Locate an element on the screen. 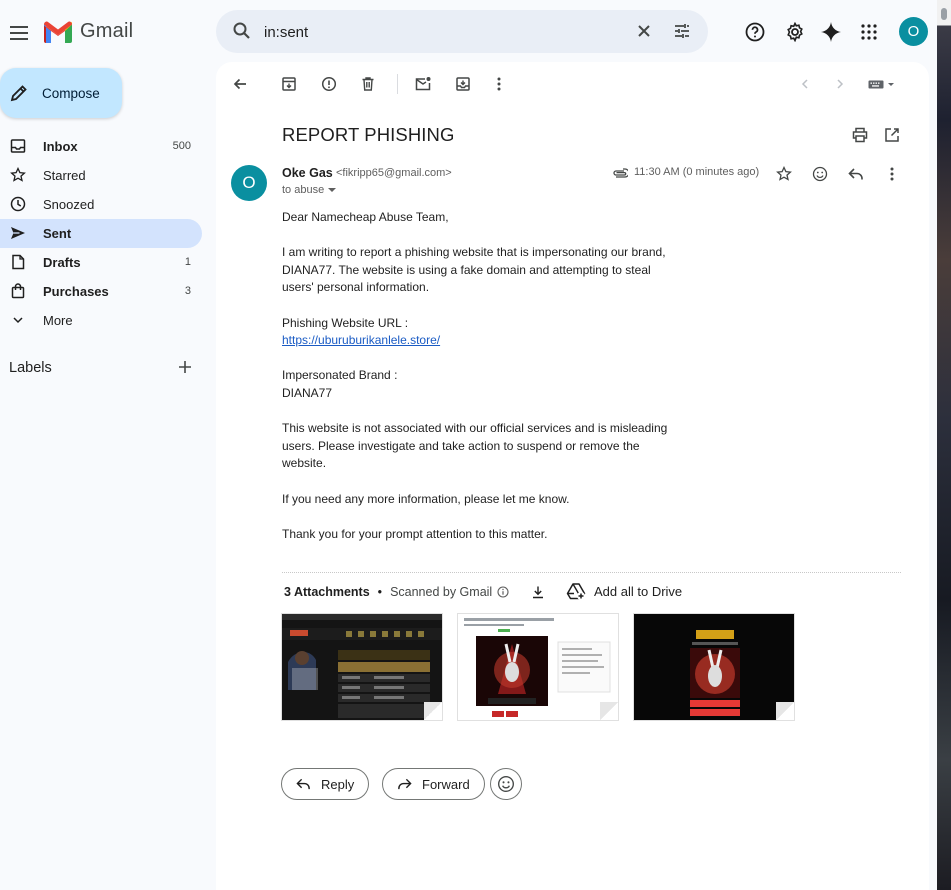  apps-grid-icon is located at coordinates (869, 32).